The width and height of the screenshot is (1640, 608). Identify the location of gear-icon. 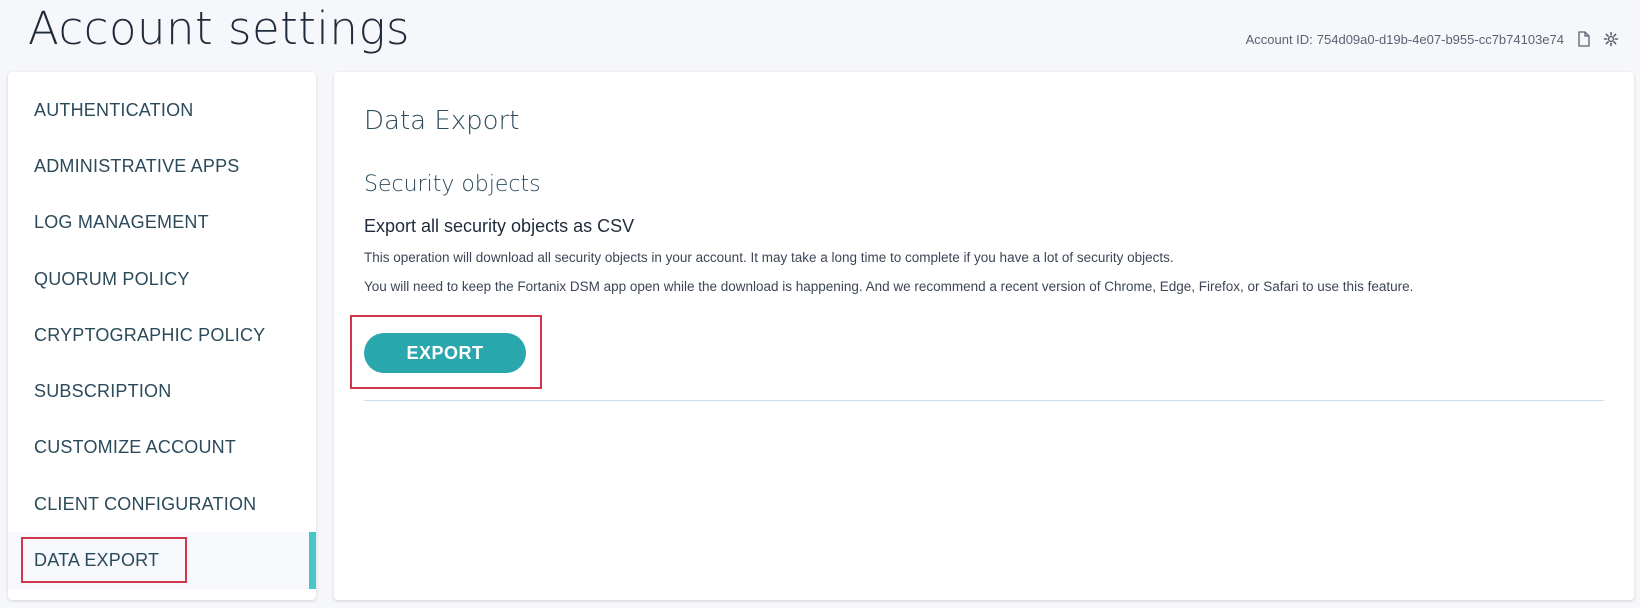
(1611, 39).